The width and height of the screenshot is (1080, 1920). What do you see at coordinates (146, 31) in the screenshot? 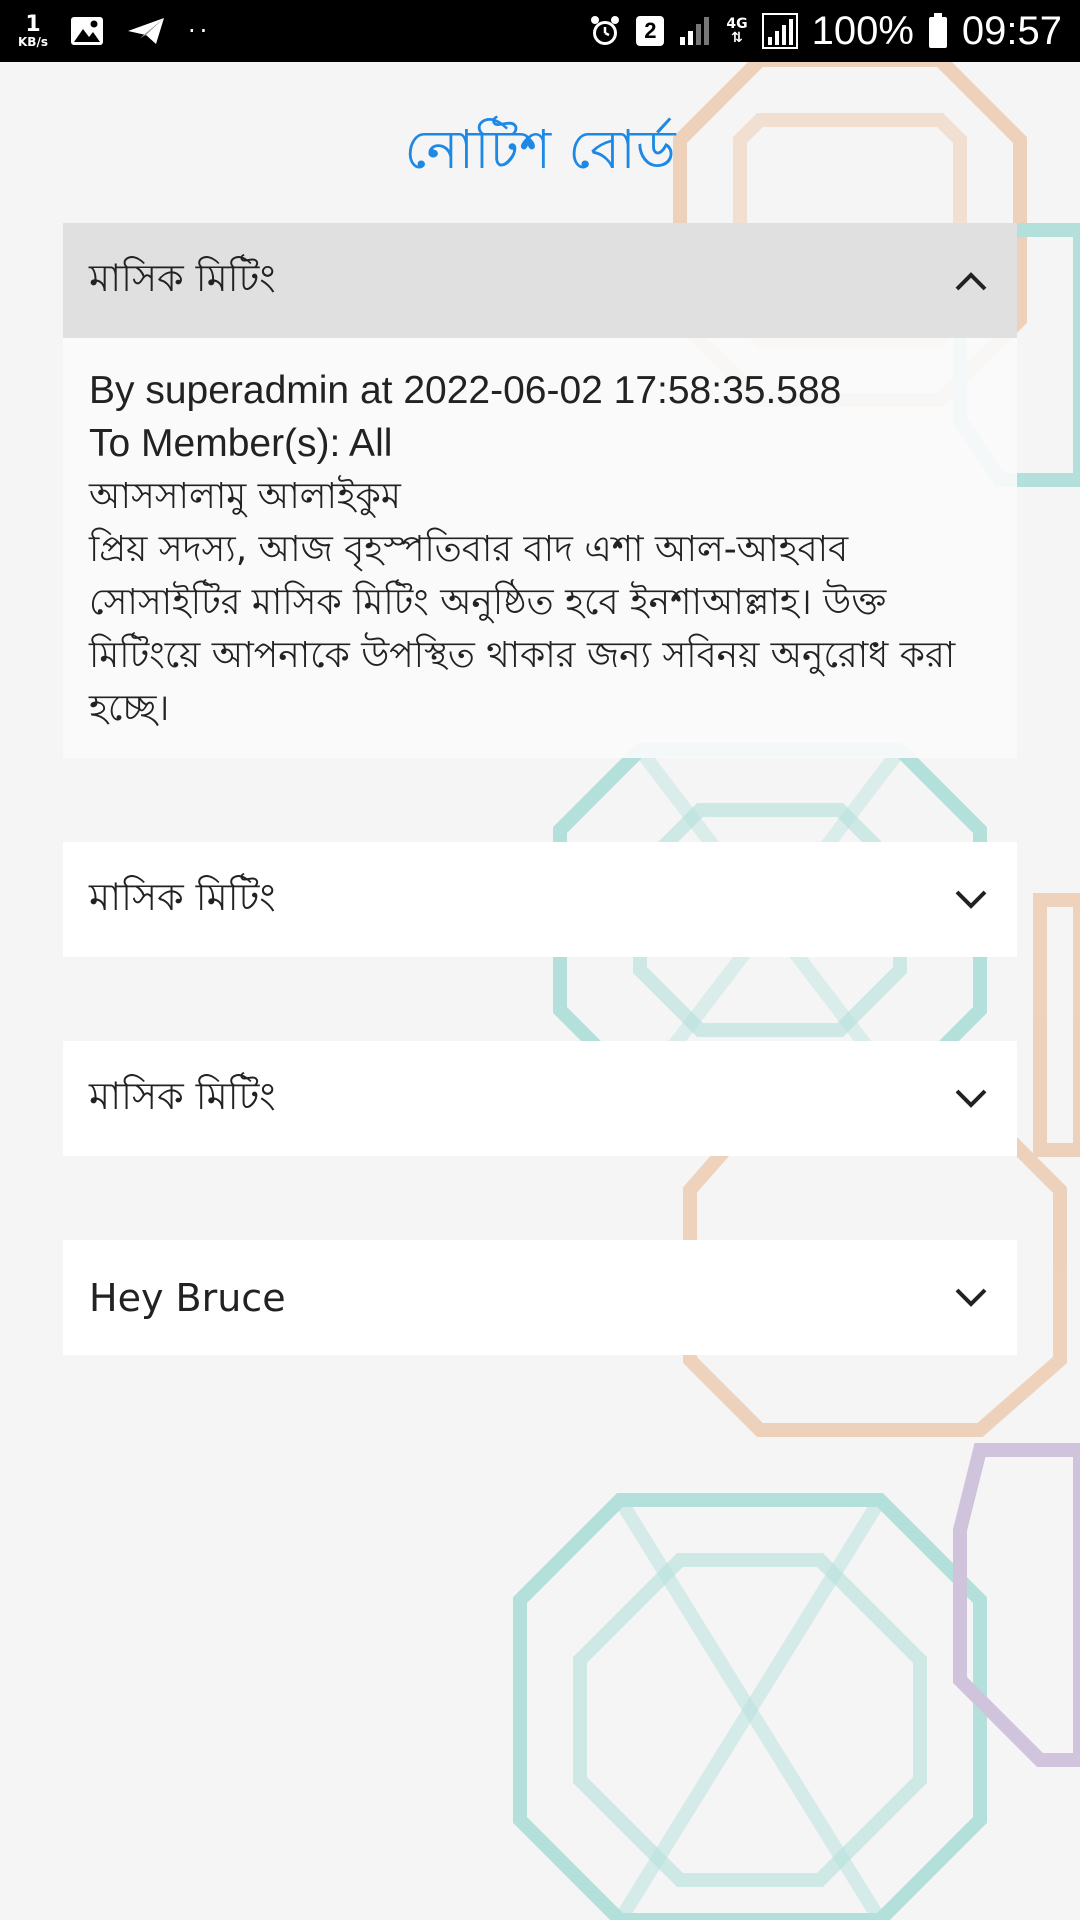
I see `send-icon` at bounding box center [146, 31].